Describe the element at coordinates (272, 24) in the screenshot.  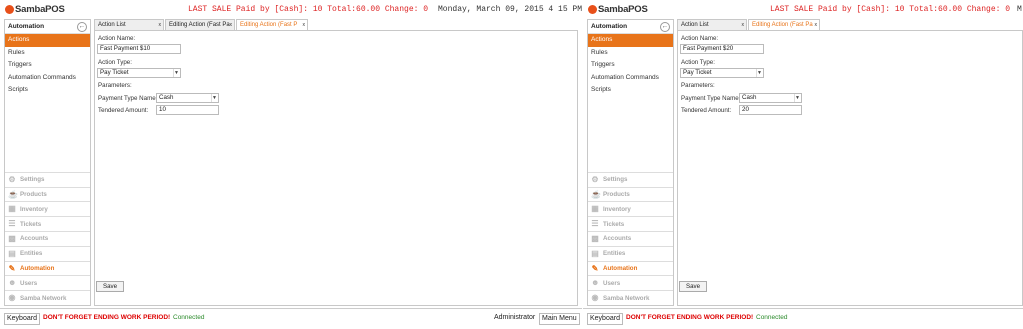
I see `tab-editing-action-2: Editing Action (Fast Px` at that location.